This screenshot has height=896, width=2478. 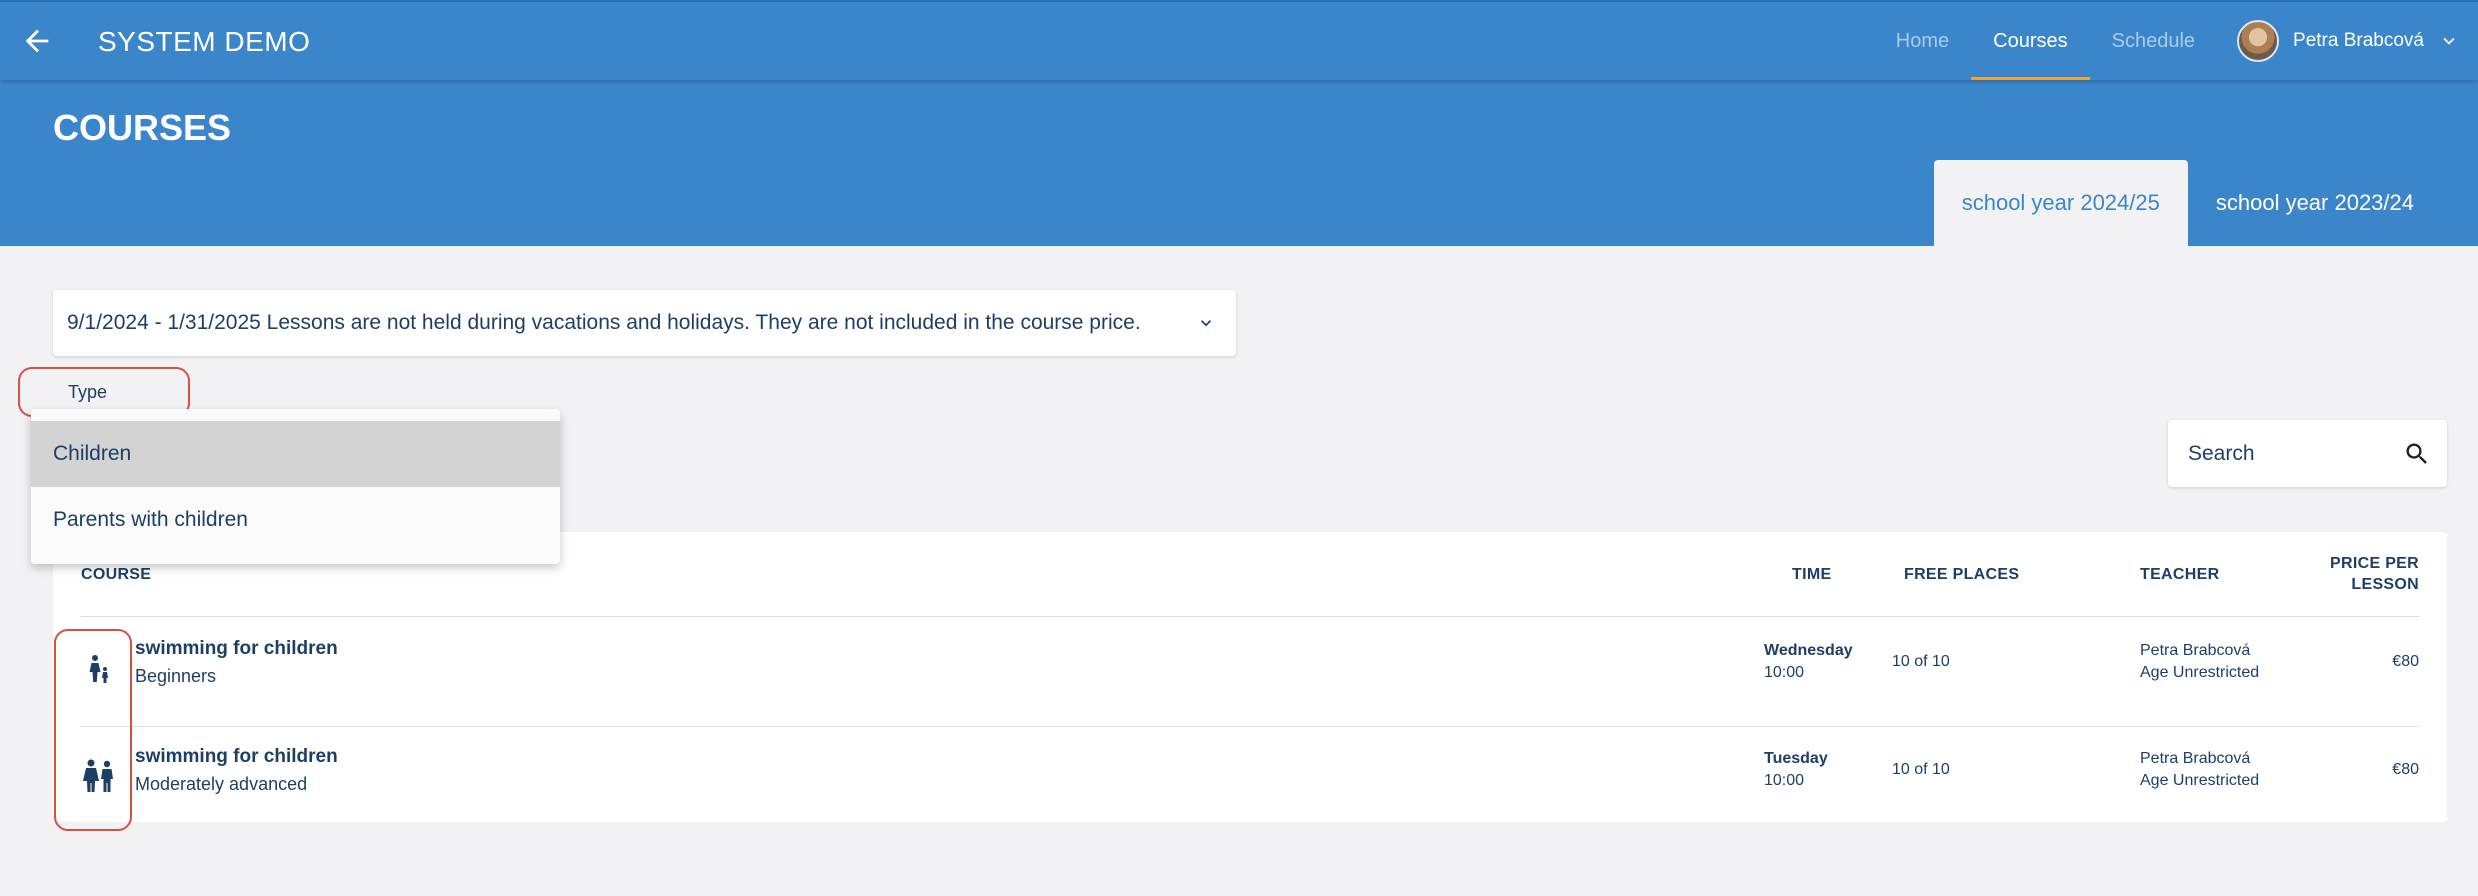 I want to click on search-input, so click(x=2283, y=453).